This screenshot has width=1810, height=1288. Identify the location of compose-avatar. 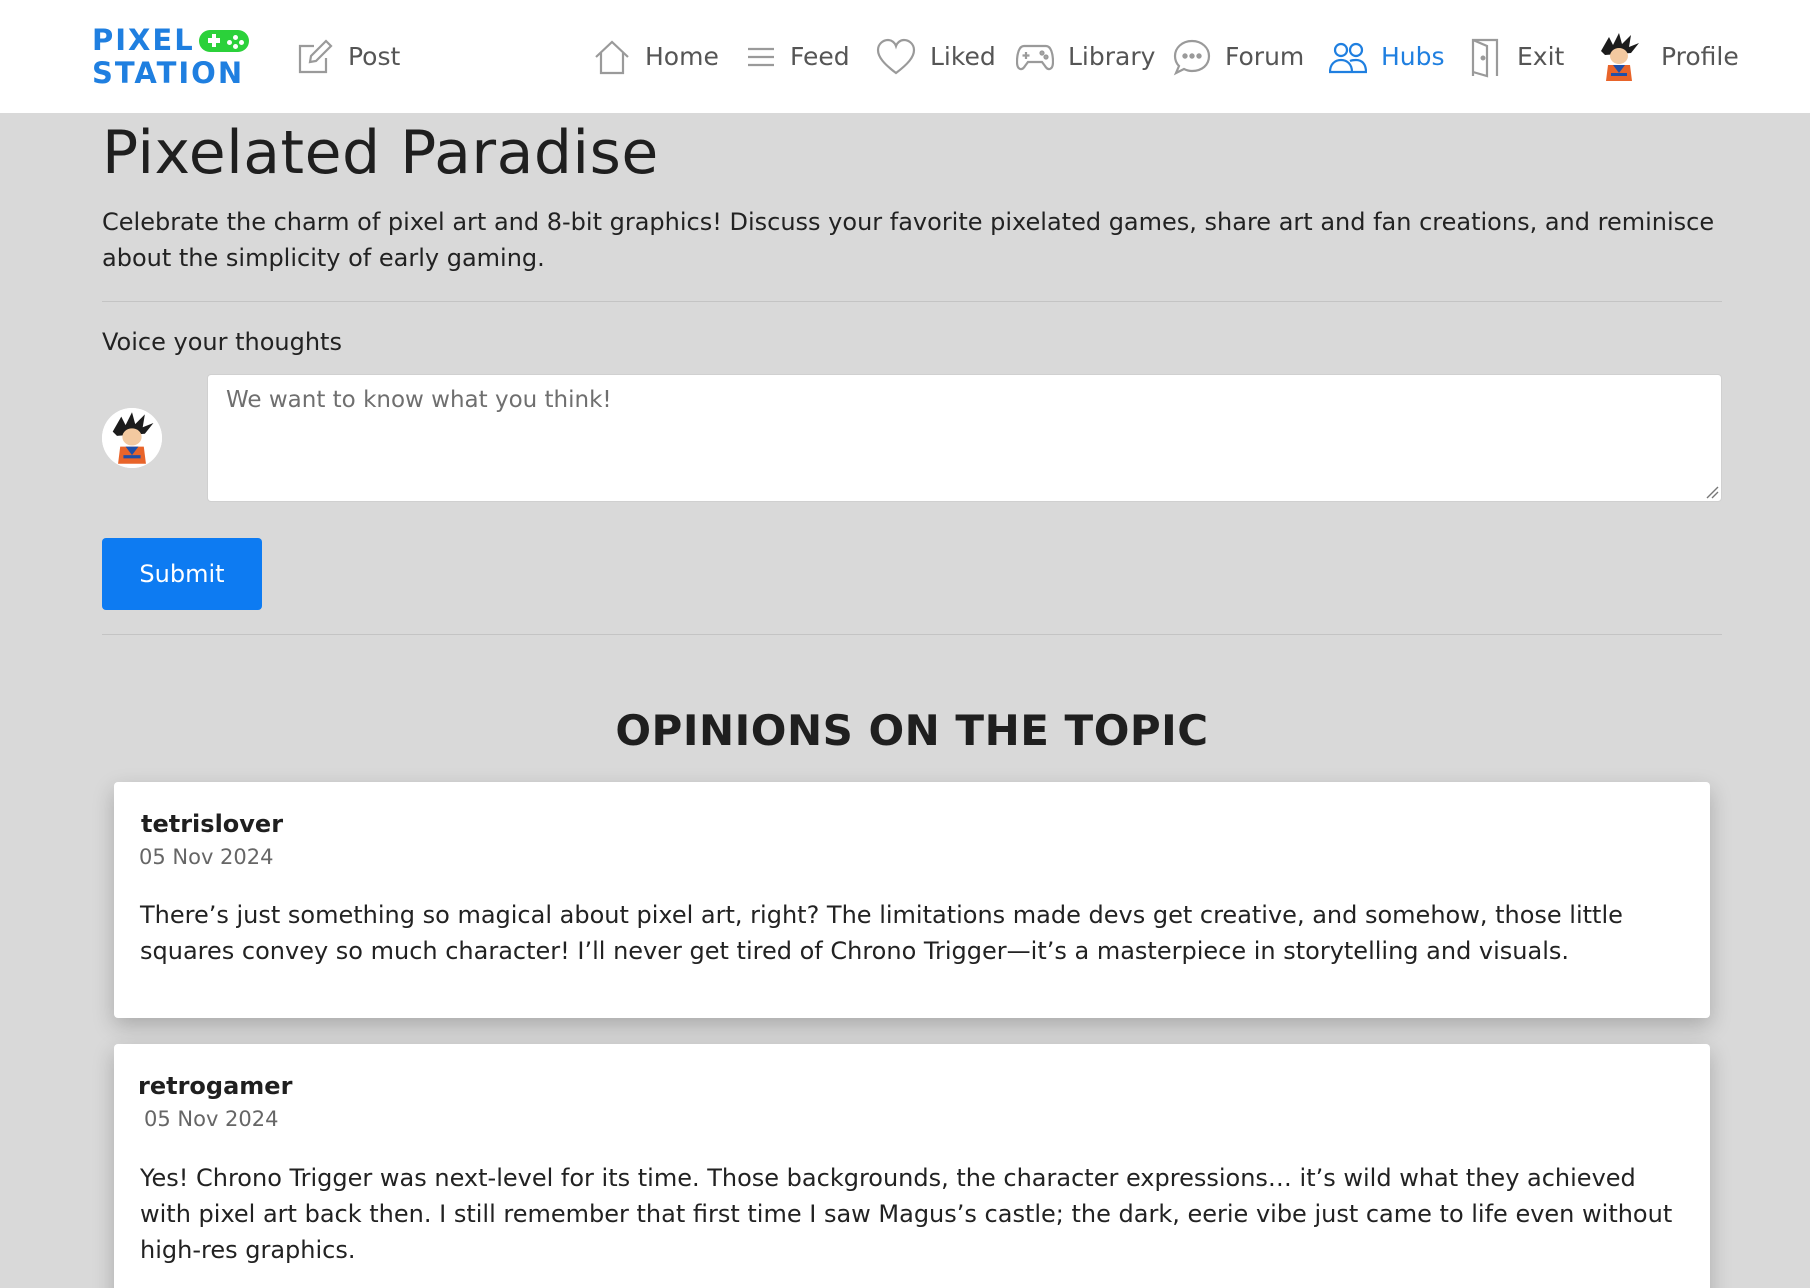
(132, 438).